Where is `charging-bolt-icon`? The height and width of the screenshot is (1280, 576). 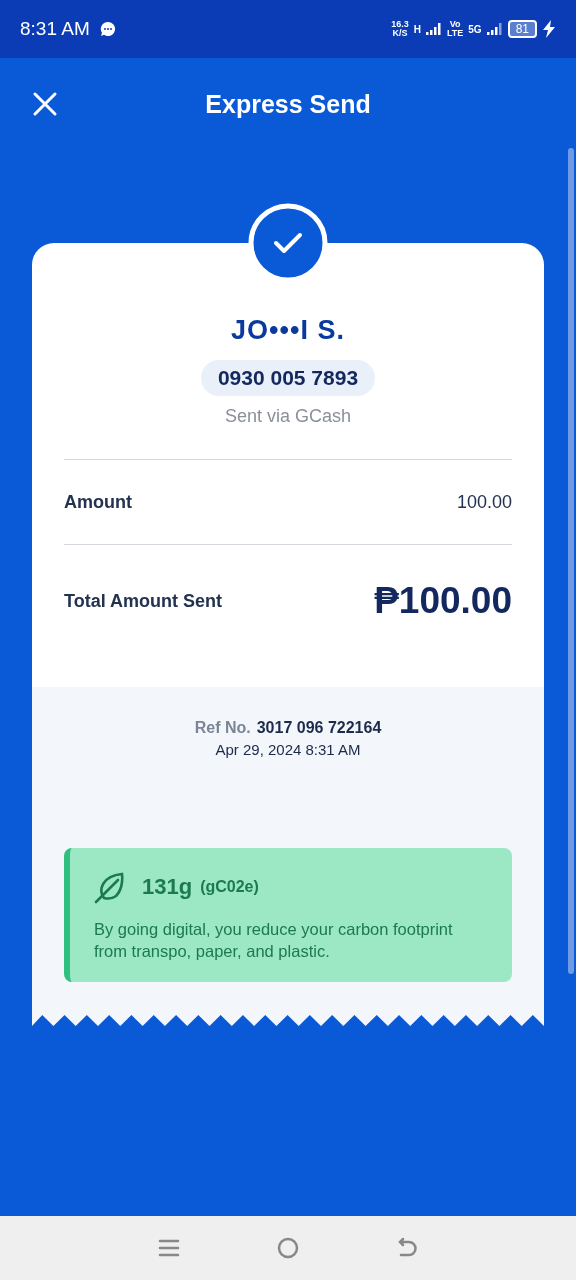 charging-bolt-icon is located at coordinates (549, 29).